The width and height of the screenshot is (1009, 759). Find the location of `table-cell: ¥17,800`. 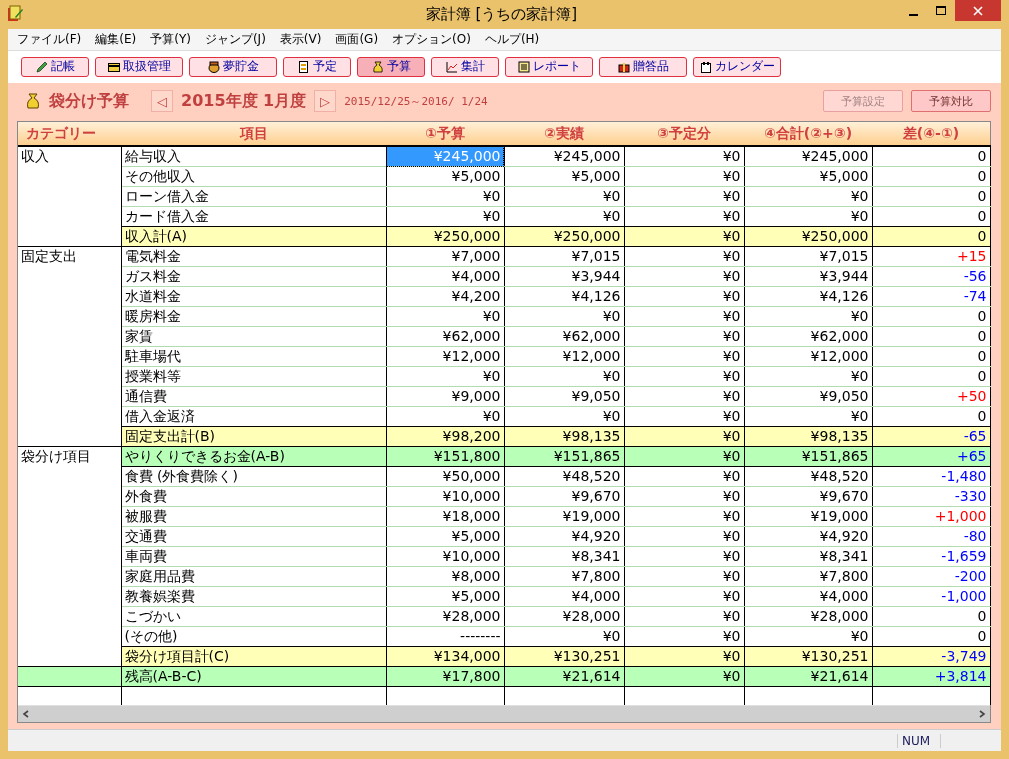

table-cell: ¥17,800 is located at coordinates (445, 676).